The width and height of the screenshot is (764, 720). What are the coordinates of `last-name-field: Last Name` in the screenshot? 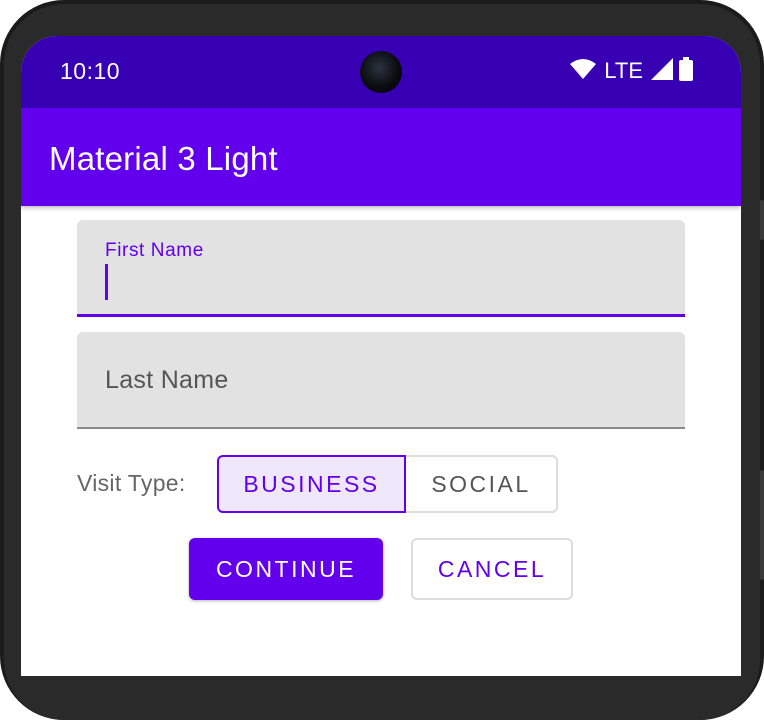 It's located at (381, 380).